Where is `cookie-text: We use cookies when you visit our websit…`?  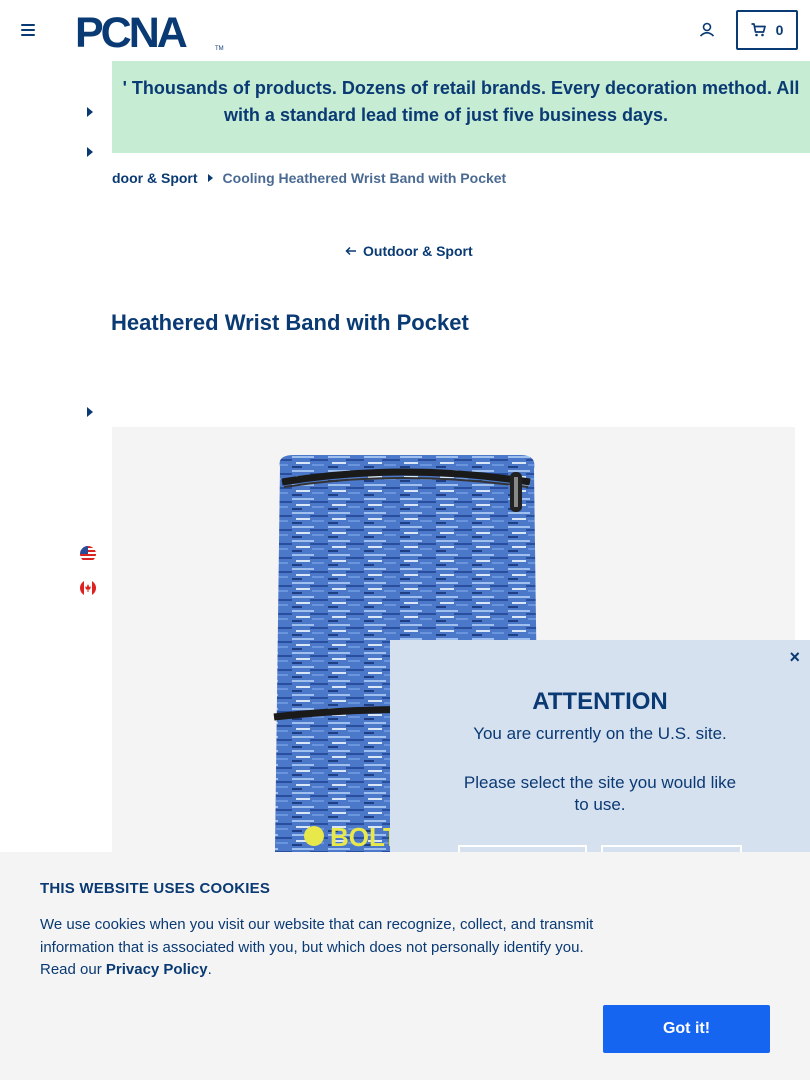
cookie-text: We use cookies when you visit our websit… is located at coordinates (320, 948).